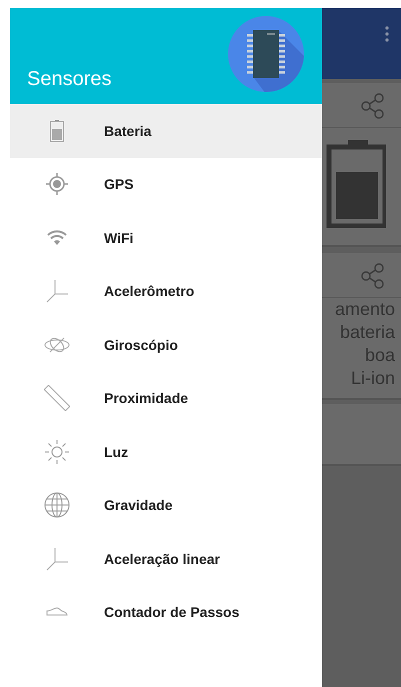 This screenshot has height=687, width=401. I want to click on drawer-item: Giroscópio, so click(166, 345).